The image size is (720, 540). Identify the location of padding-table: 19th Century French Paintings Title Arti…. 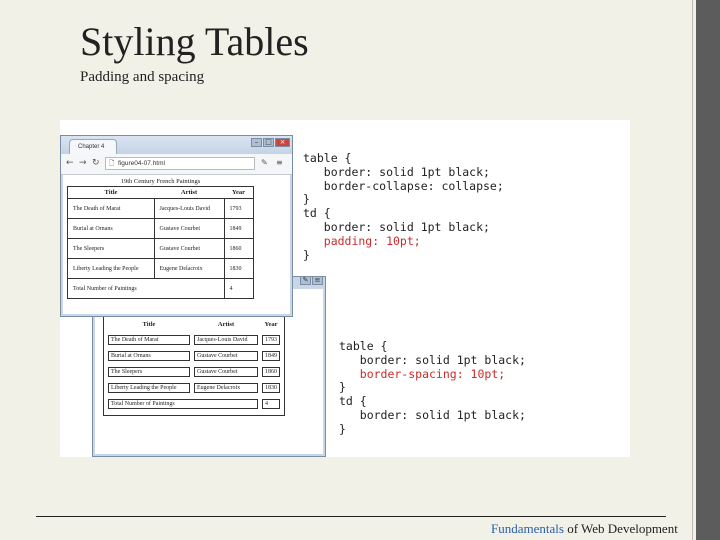
(160, 238).